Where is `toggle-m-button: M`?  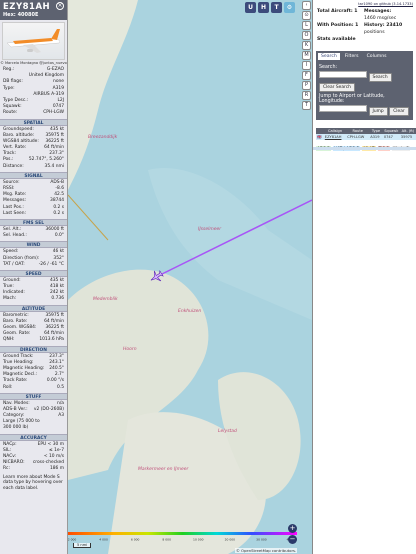
toggle-m-button: M is located at coordinates (306, 55).